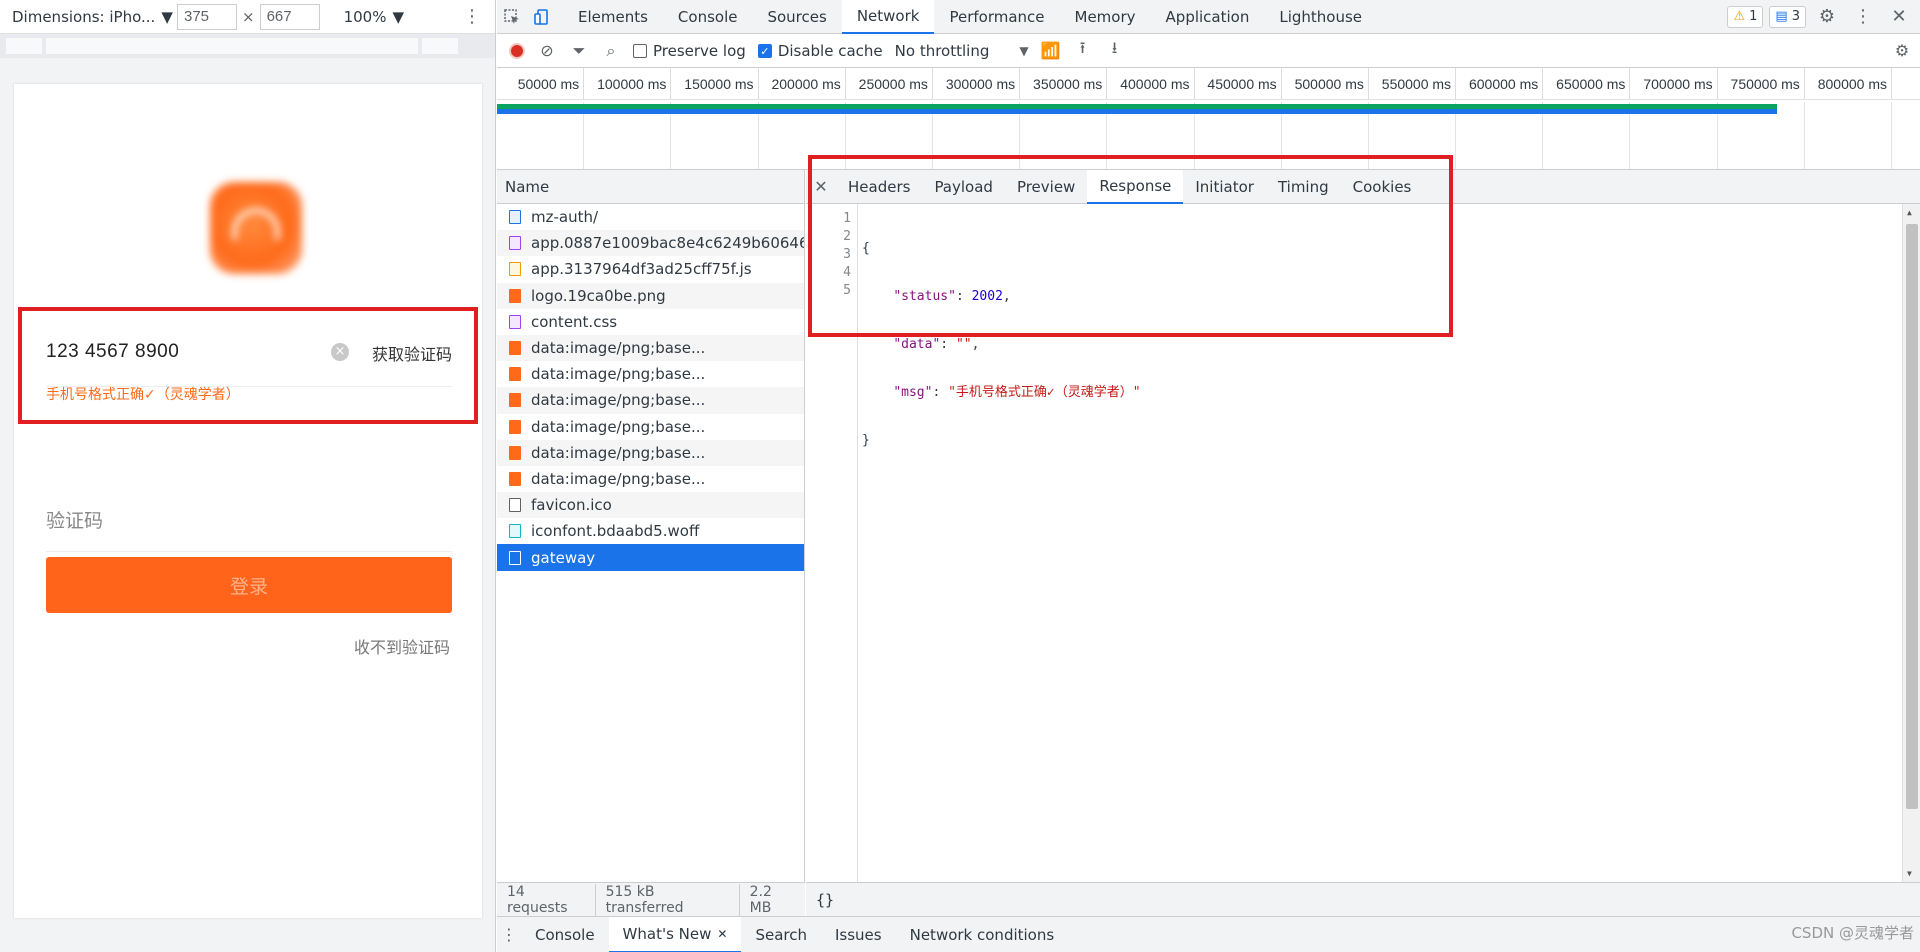 This screenshot has height=952, width=1920. Describe the element at coordinates (94, 17) in the screenshot. I see `device-select: Dimensions: iPho... ▼` at that location.